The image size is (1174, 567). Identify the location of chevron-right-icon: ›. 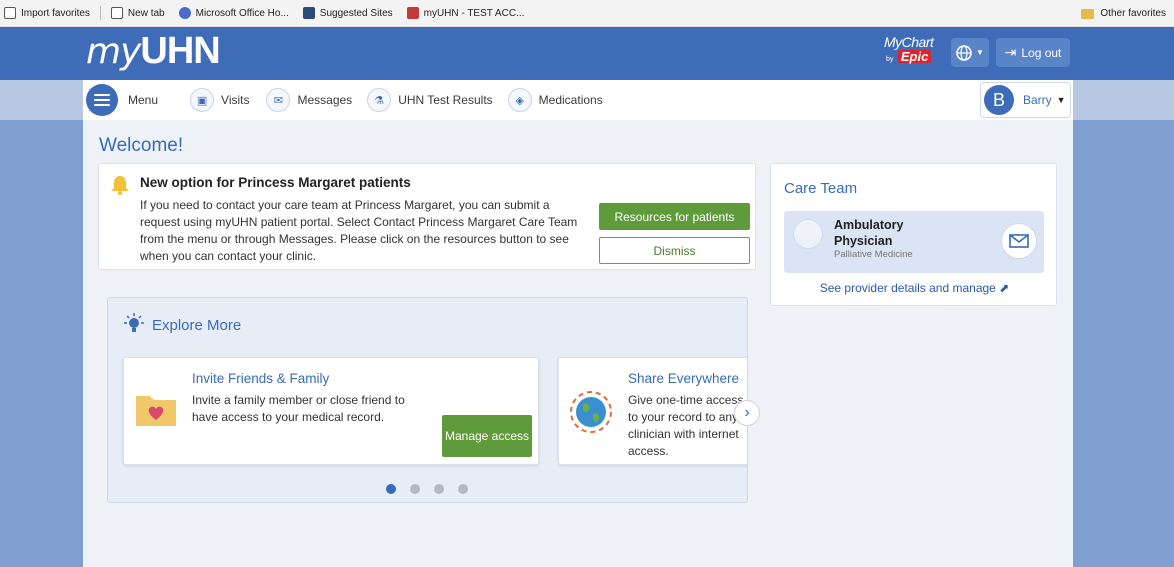
(747, 412).